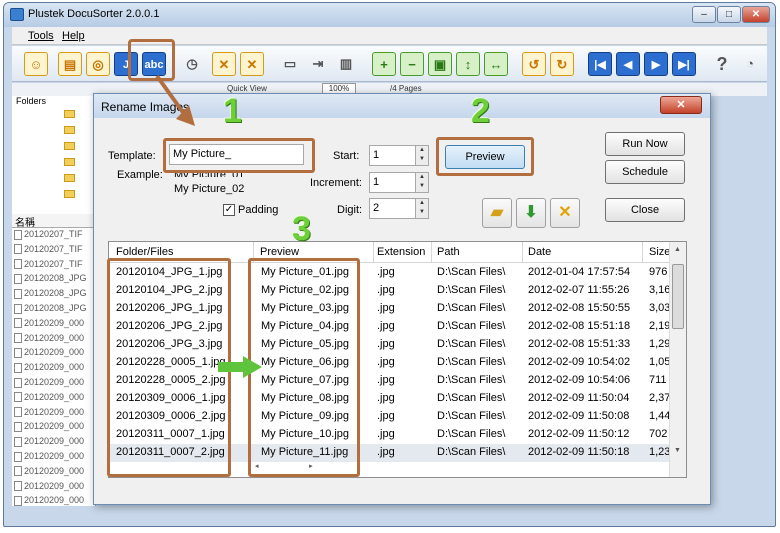  I want to click on zoom-out-icon: −, so click(412, 64).